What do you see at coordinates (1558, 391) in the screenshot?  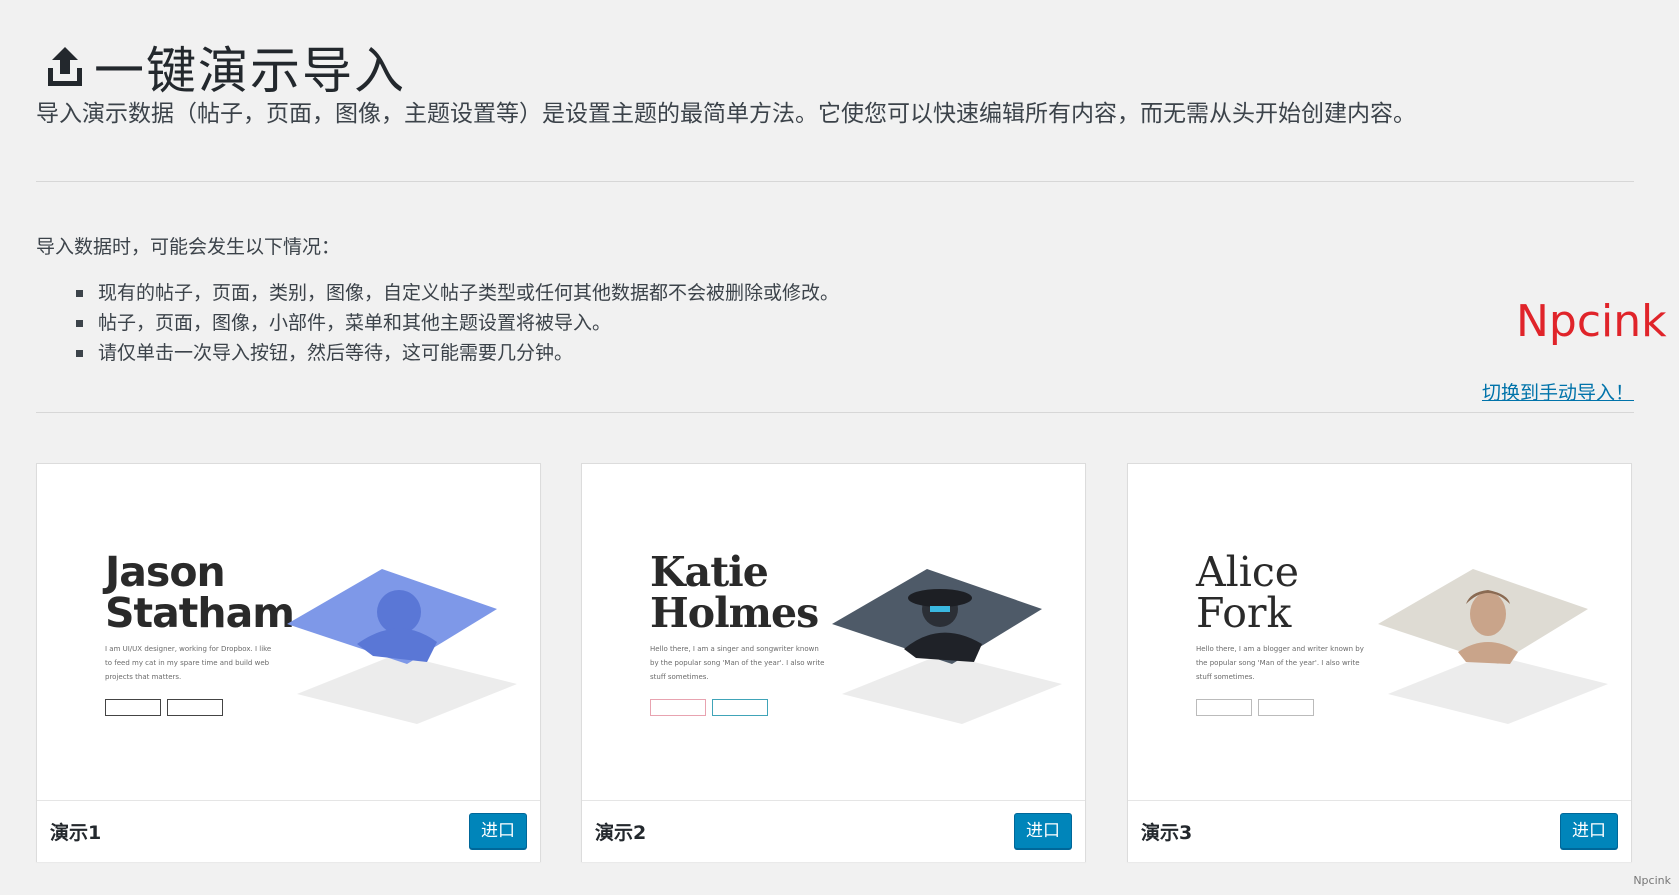 I see `switch-manual-import-link: 切换到手动导入！` at bounding box center [1558, 391].